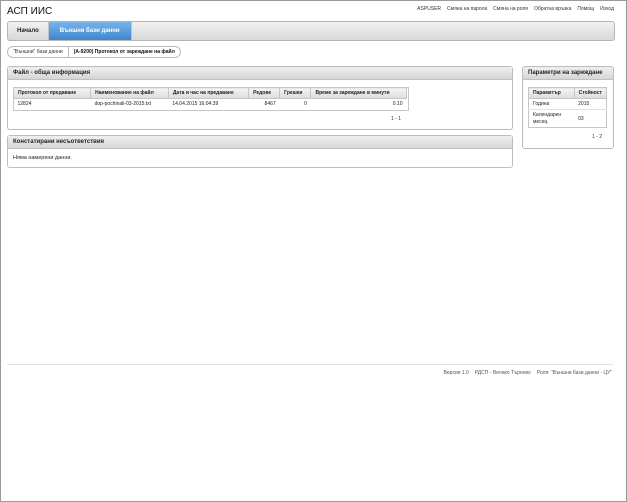 The width and height of the screenshot is (627, 502). What do you see at coordinates (358, 103) in the screenshot?
I see `cell-load-time: 0.10` at bounding box center [358, 103].